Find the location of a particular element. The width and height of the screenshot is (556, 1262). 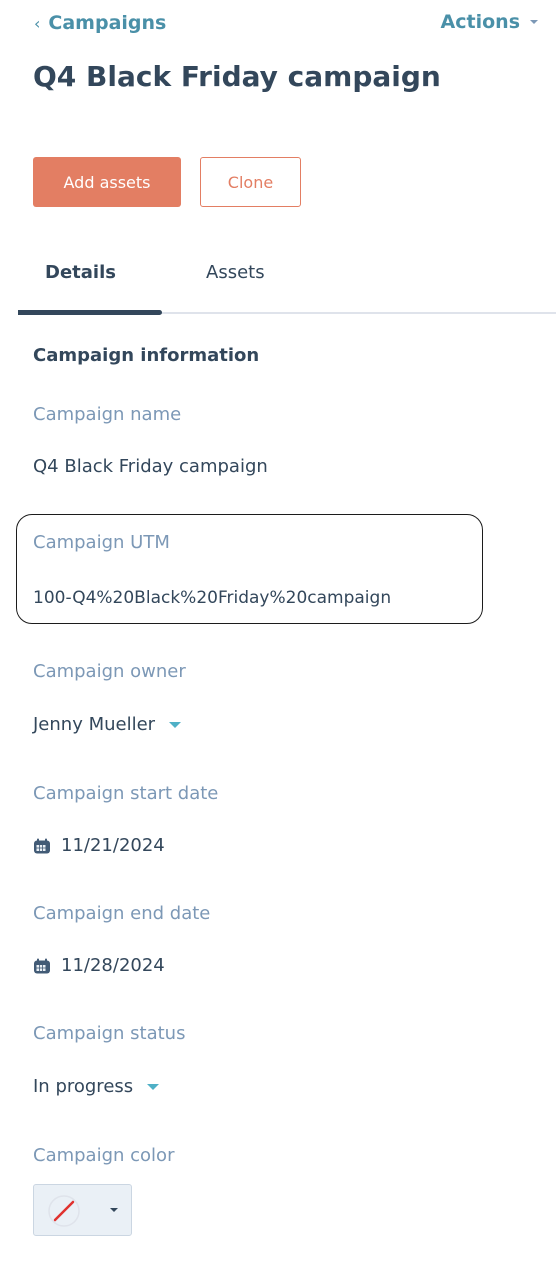

campaign-utm-label: Campaign UTM is located at coordinates (101, 542).